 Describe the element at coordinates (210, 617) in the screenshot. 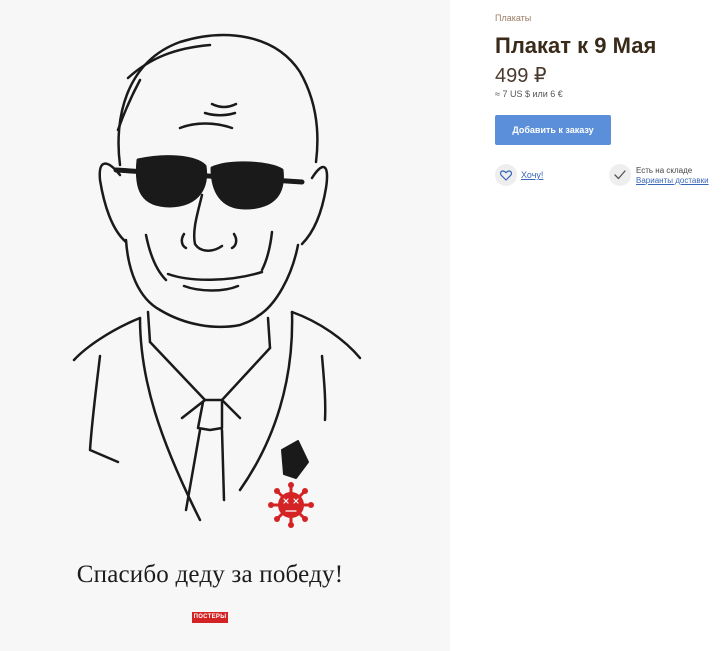

I see `brand-logo: ПОСТЕРЫ` at that location.